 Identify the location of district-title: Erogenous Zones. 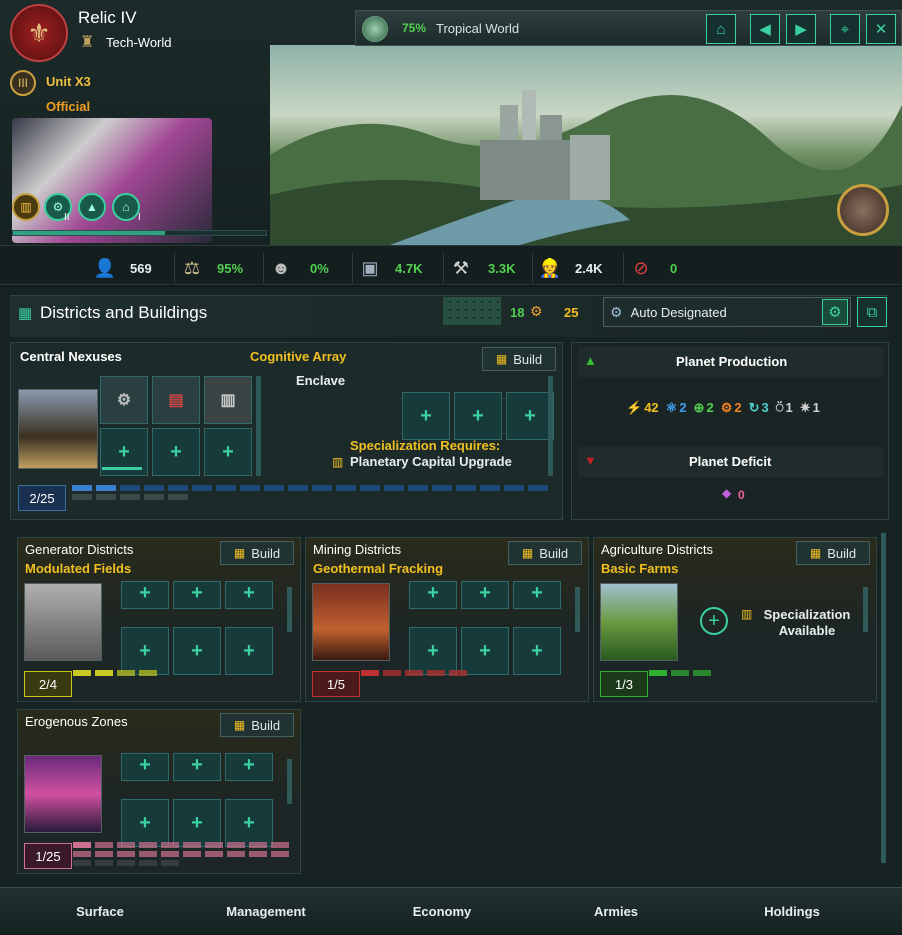
(76, 721).